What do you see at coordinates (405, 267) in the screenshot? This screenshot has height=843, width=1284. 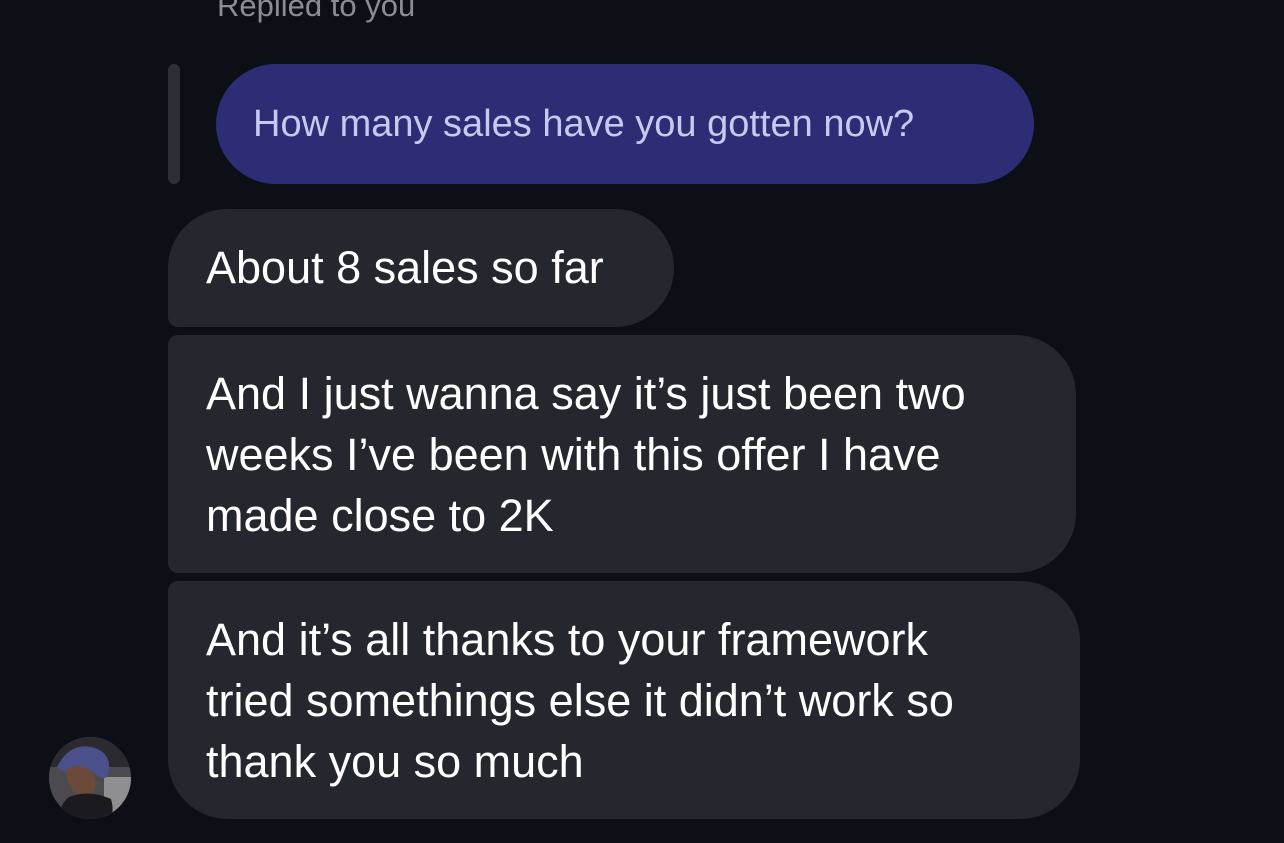 I see `message-text: About 8 sales so far` at bounding box center [405, 267].